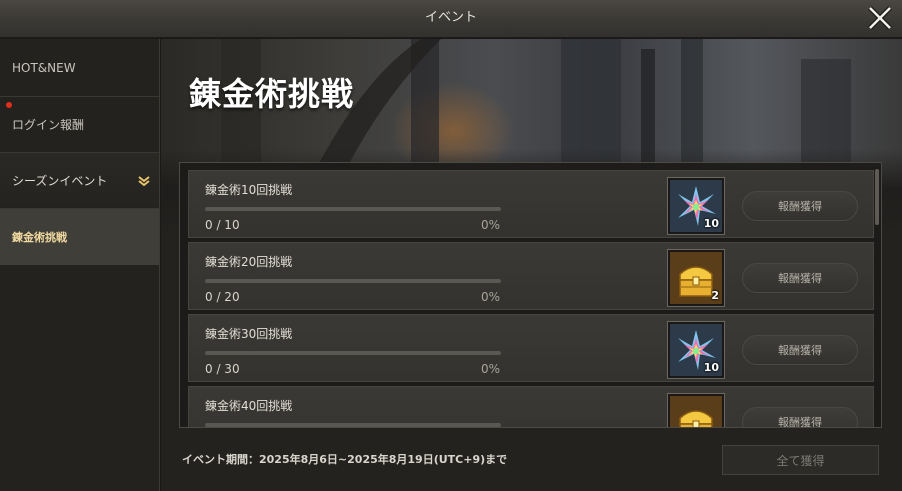  Describe the element at coordinates (531, 276) in the screenshot. I see `mission-row: 錬金術20回挑戦 0 / 20 0% 2 報酬獲得` at that location.